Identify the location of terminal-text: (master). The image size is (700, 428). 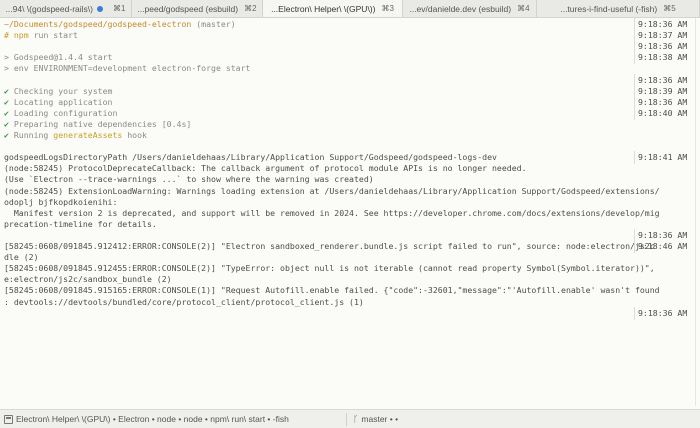
(213, 24).